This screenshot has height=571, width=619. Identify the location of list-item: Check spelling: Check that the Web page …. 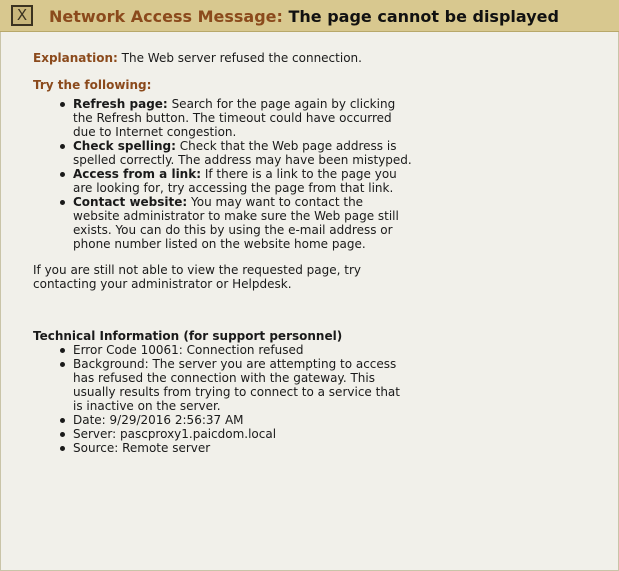
(236, 153).